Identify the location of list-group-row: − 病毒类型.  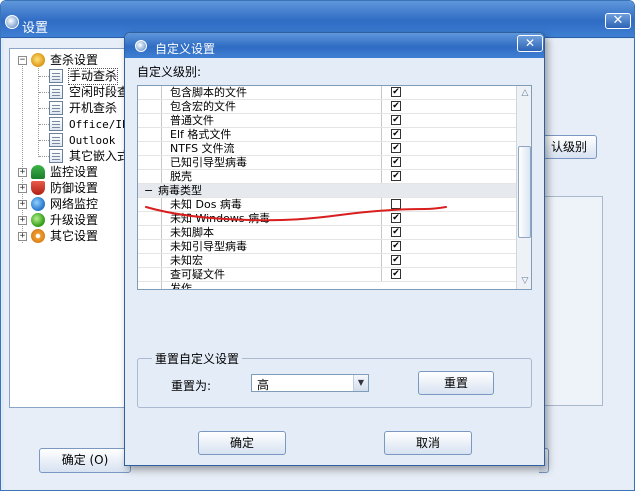
(327, 191).